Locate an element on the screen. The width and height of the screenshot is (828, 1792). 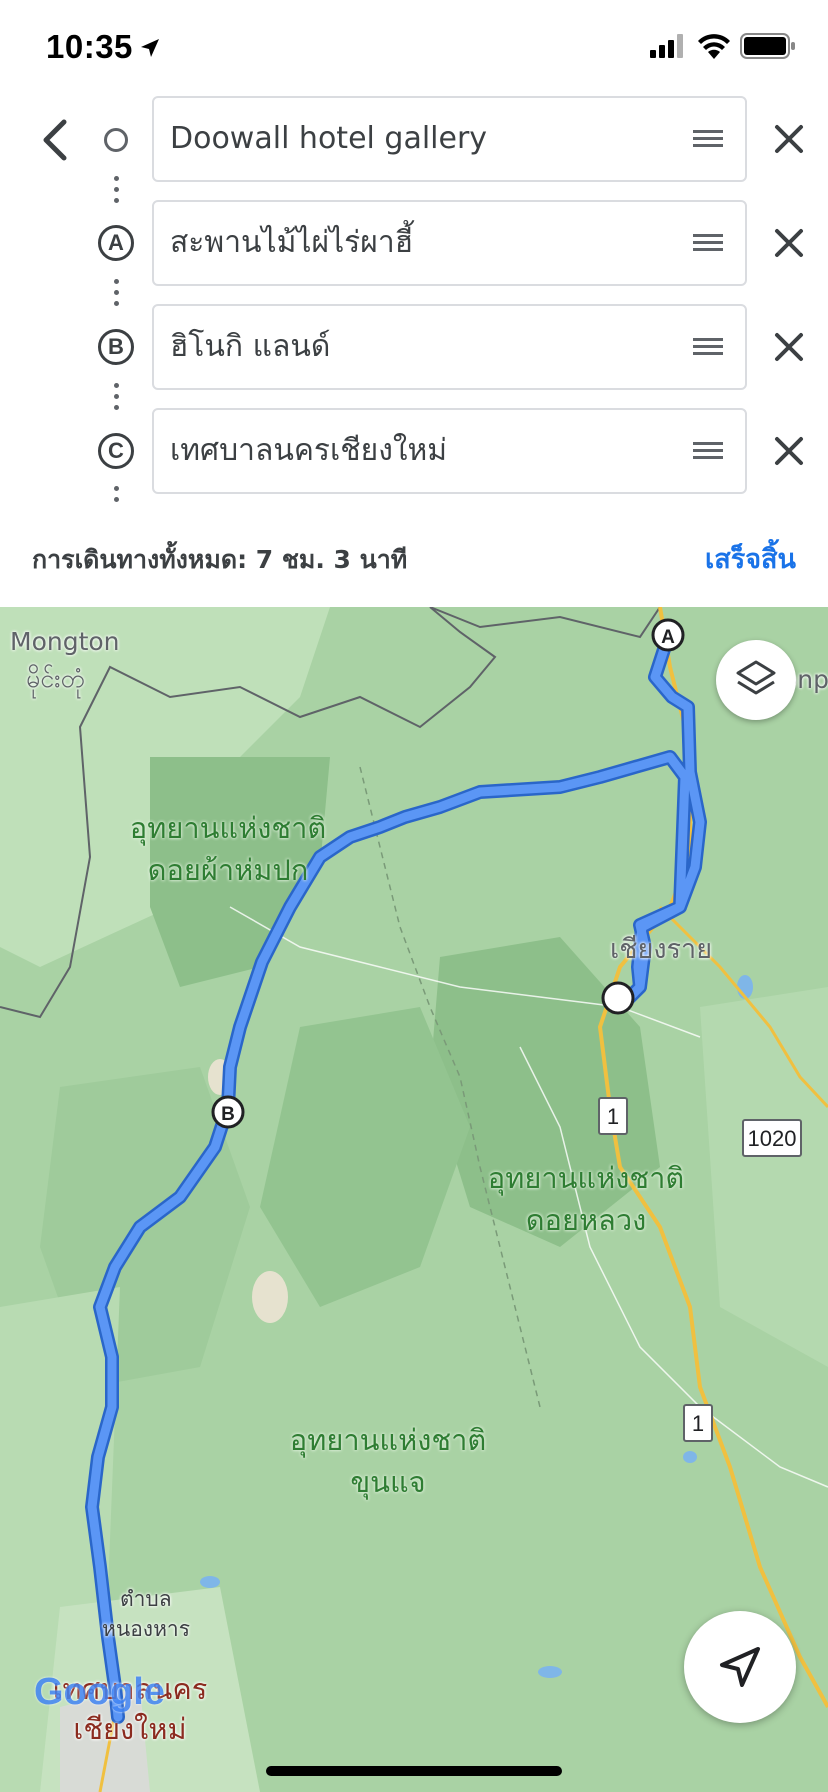
waypoint-b-field: ฮิโนกิ แลนด์ is located at coordinates (449, 347).